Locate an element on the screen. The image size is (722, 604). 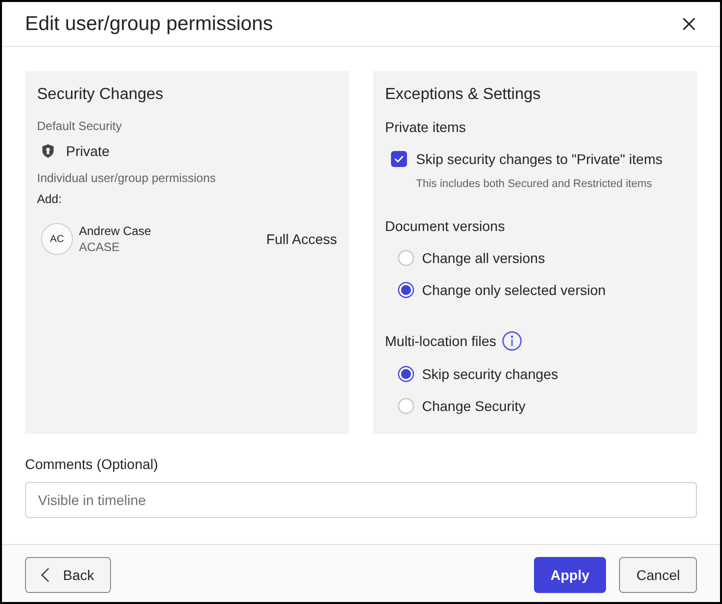
comments-label: Comments (Optional) is located at coordinates (91, 464).